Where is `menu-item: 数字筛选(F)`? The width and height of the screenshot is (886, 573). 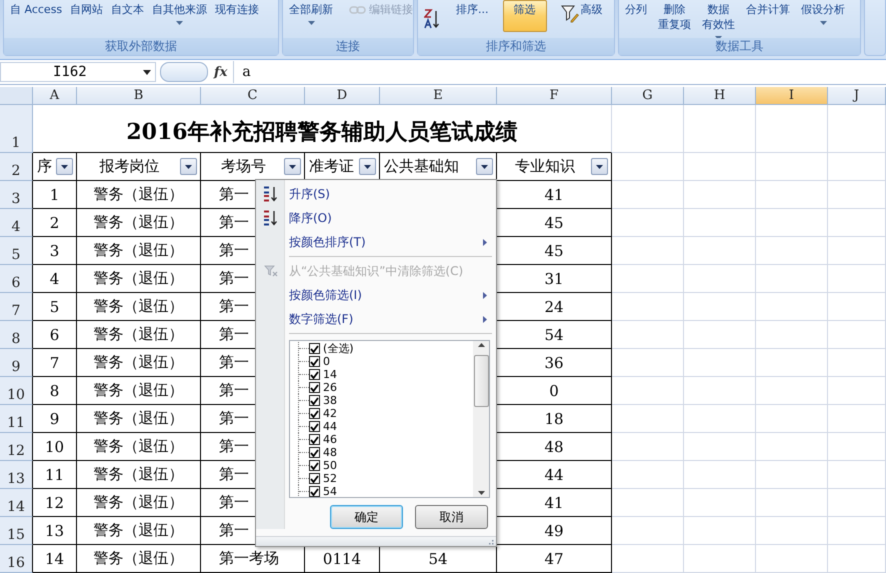 menu-item: 数字筛选(F) is located at coordinates (376, 319).